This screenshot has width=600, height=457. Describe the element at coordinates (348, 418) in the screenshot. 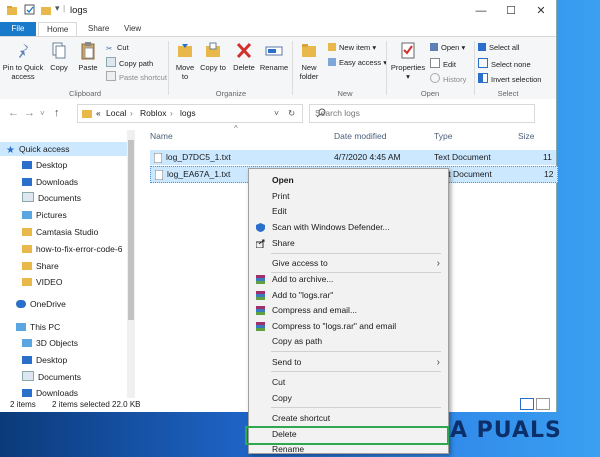

I see `menu-item-create-shortcut: Create shortcut` at that location.